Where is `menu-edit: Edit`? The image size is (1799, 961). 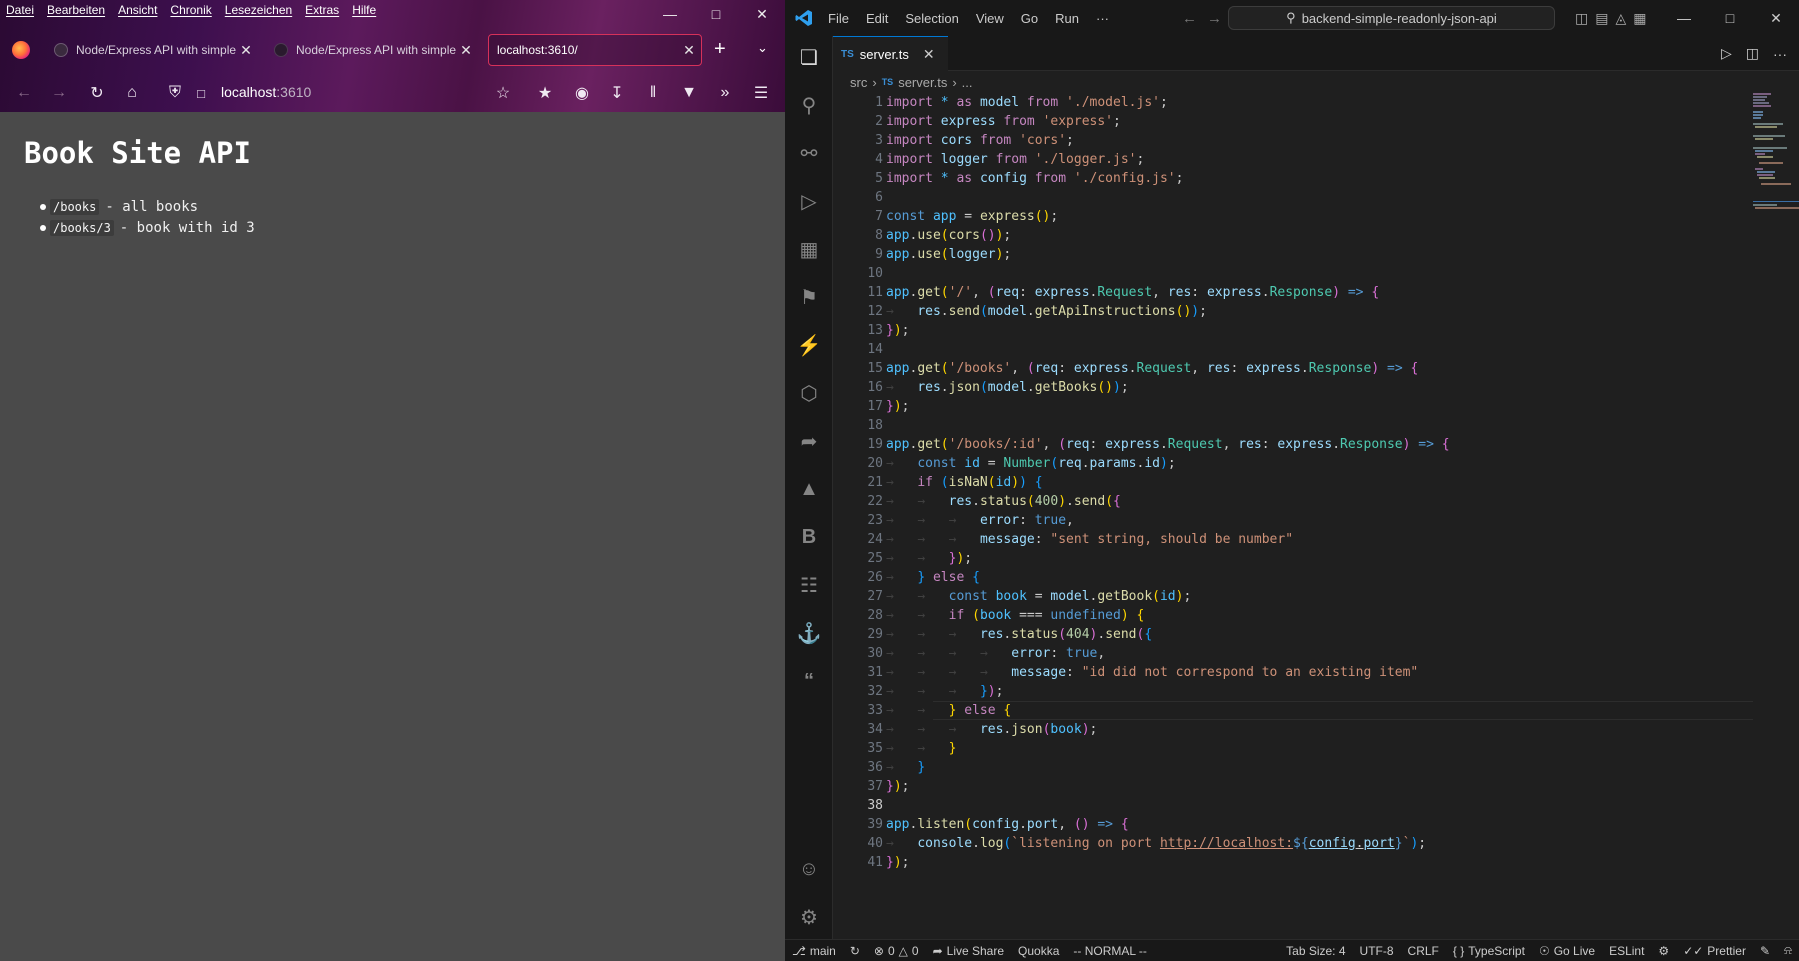 menu-edit: Edit is located at coordinates (877, 18).